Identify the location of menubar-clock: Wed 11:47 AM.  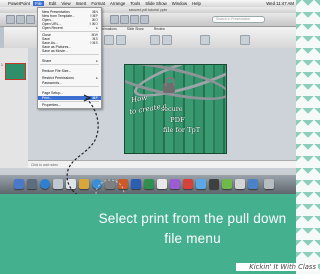
(280, 3).